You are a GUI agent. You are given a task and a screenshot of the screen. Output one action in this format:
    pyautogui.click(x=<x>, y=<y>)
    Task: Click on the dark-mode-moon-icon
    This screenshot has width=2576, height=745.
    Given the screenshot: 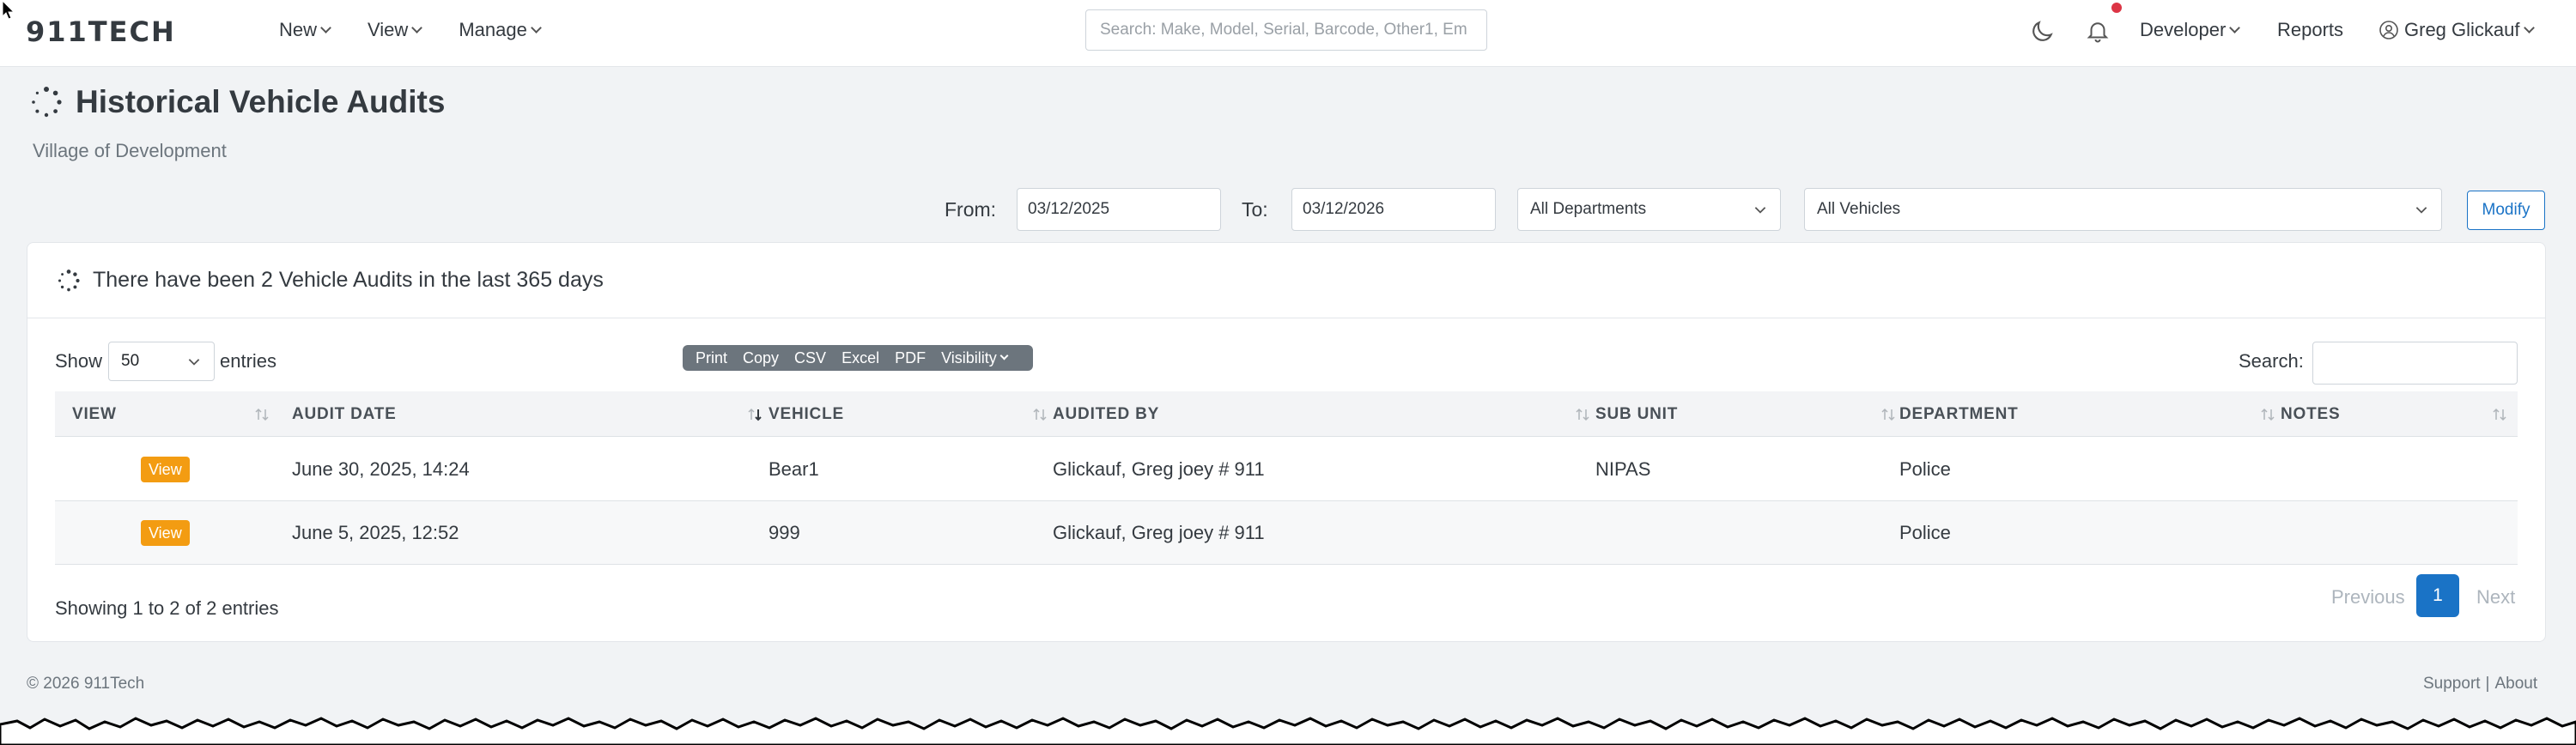 What is the action you would take?
    pyautogui.click(x=2042, y=31)
    